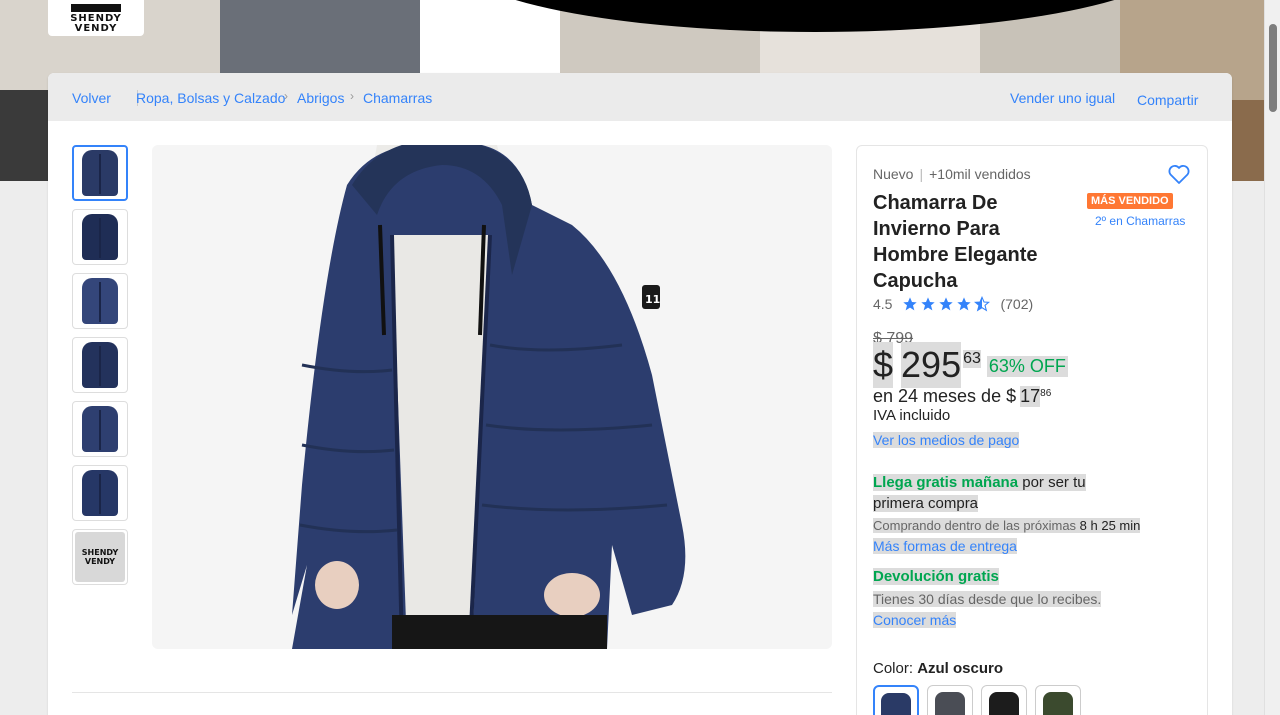 The height and width of the screenshot is (715, 1280). I want to click on review-count: (702), so click(1017, 304).